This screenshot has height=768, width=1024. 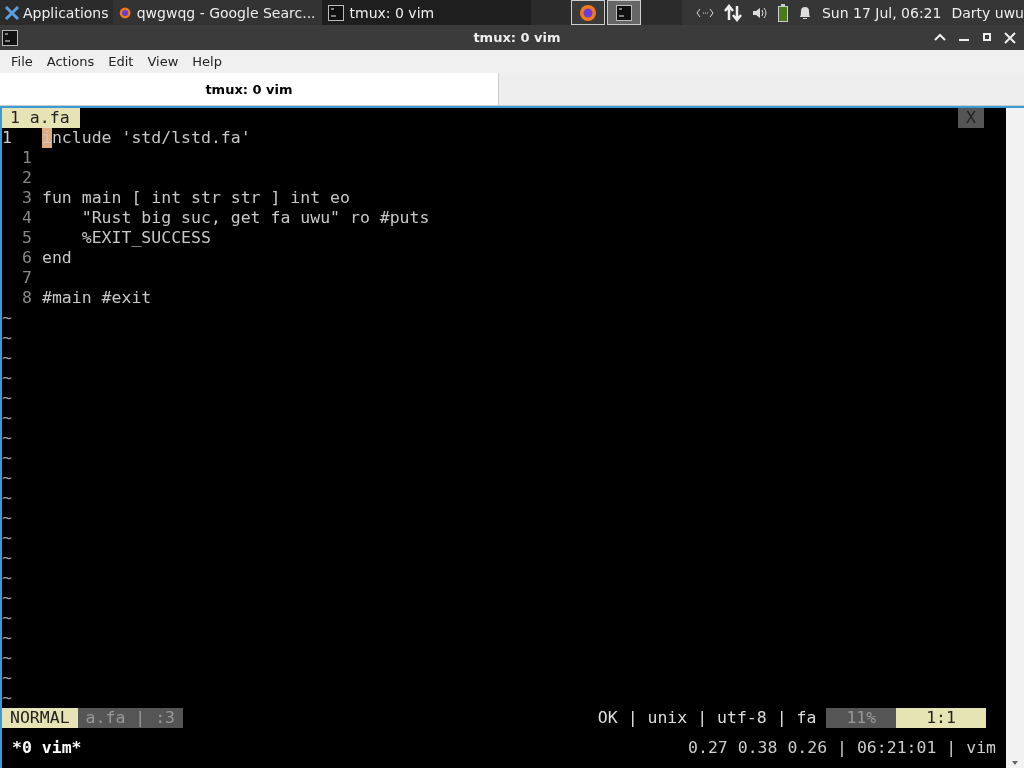 What do you see at coordinates (732, 12) in the screenshot?
I see `transfer-arrows-icon` at bounding box center [732, 12].